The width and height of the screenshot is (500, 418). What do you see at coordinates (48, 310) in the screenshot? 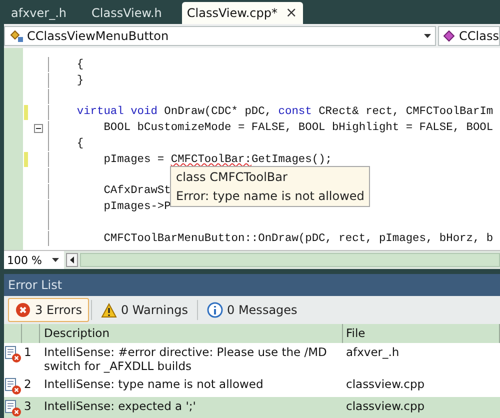
I see `filter-button: 3 Errors` at bounding box center [48, 310].